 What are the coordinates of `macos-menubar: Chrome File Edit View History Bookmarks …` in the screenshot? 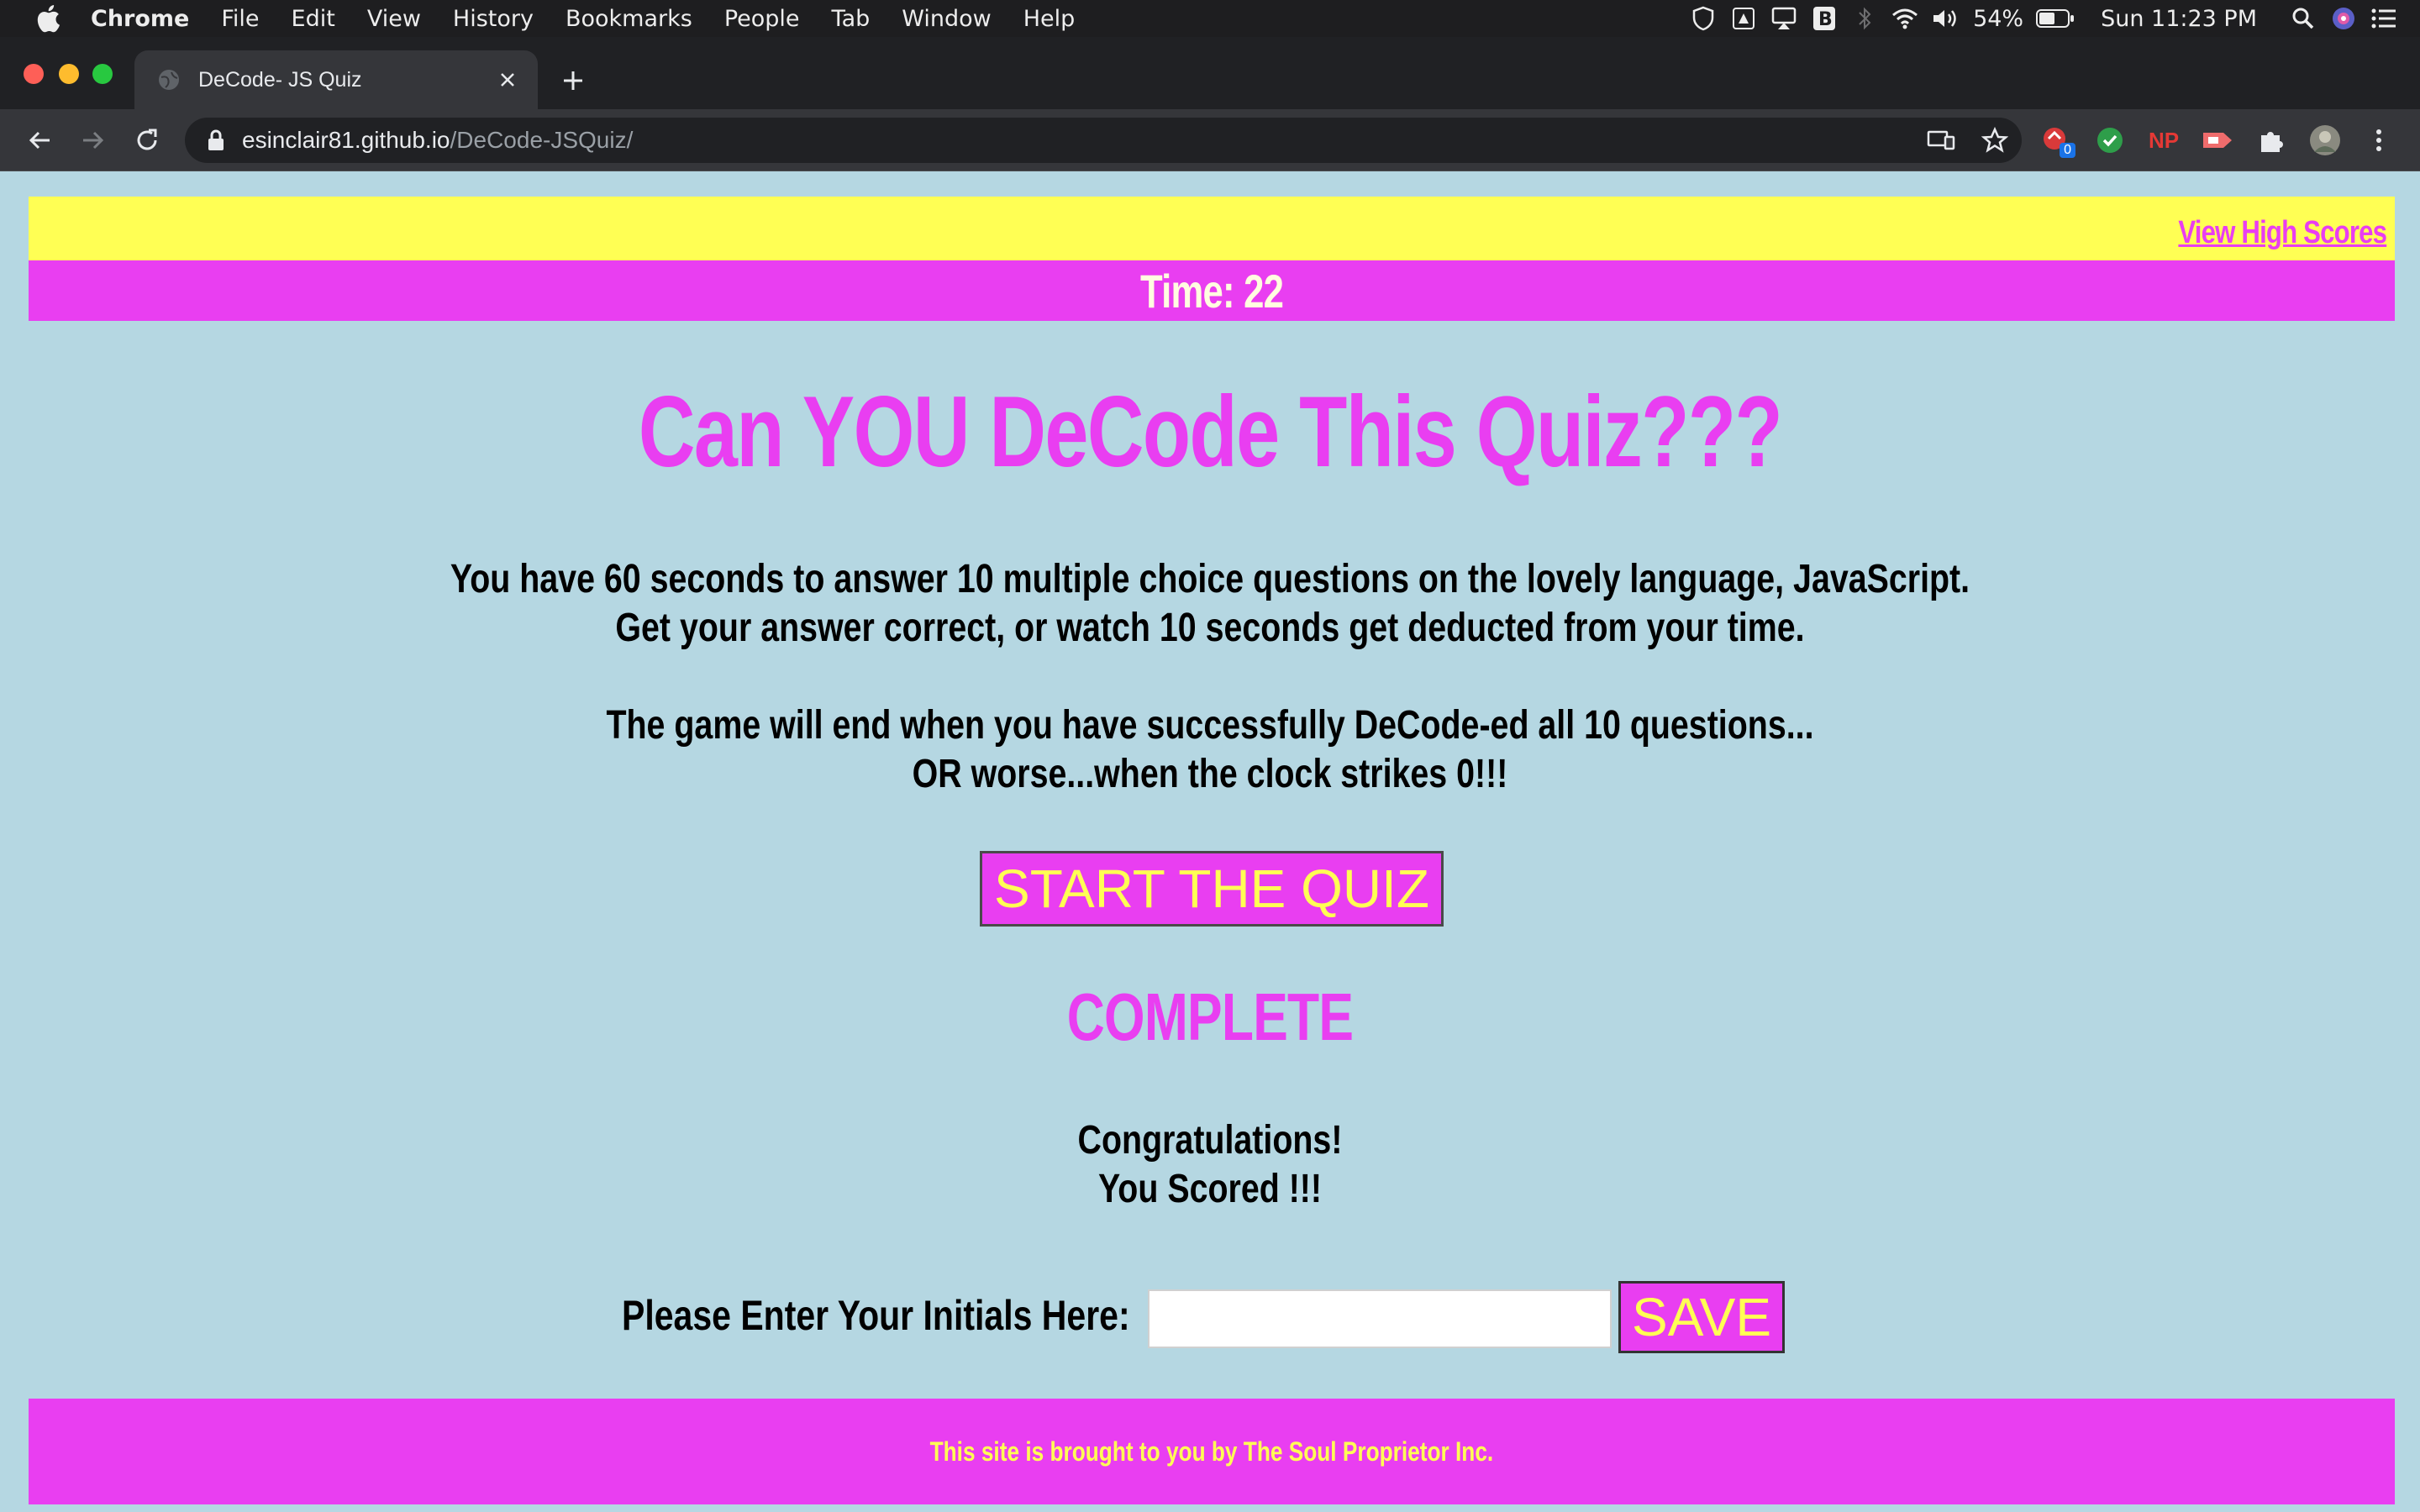 It's located at (1210, 18).